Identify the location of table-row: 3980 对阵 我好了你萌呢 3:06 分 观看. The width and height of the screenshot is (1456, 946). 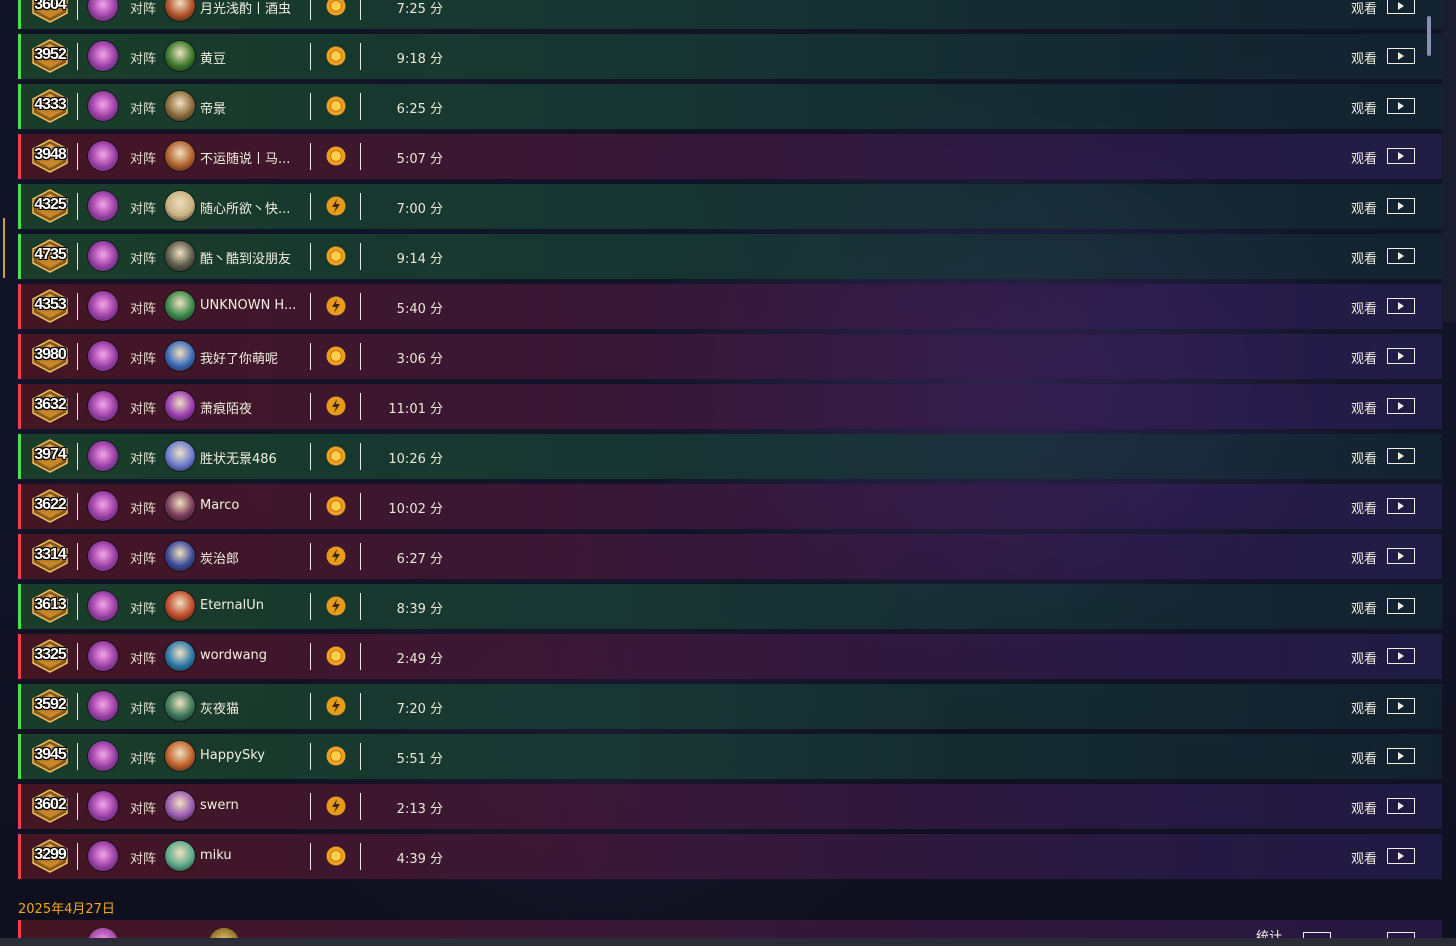
(730, 356).